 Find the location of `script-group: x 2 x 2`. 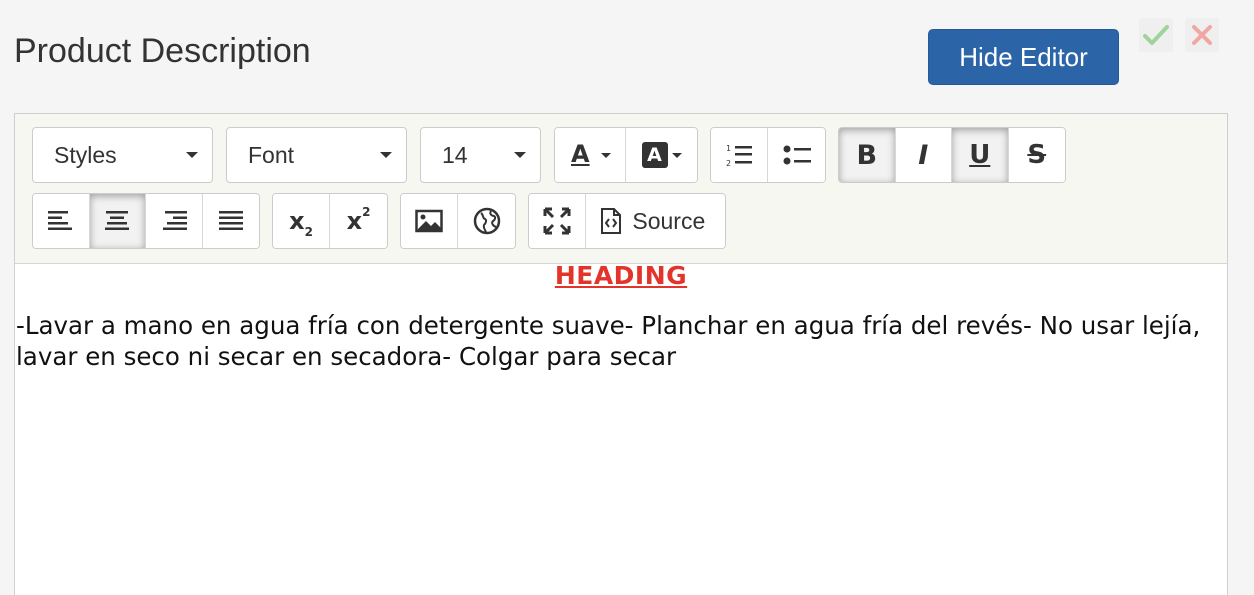

script-group: x 2 x 2 is located at coordinates (330, 221).